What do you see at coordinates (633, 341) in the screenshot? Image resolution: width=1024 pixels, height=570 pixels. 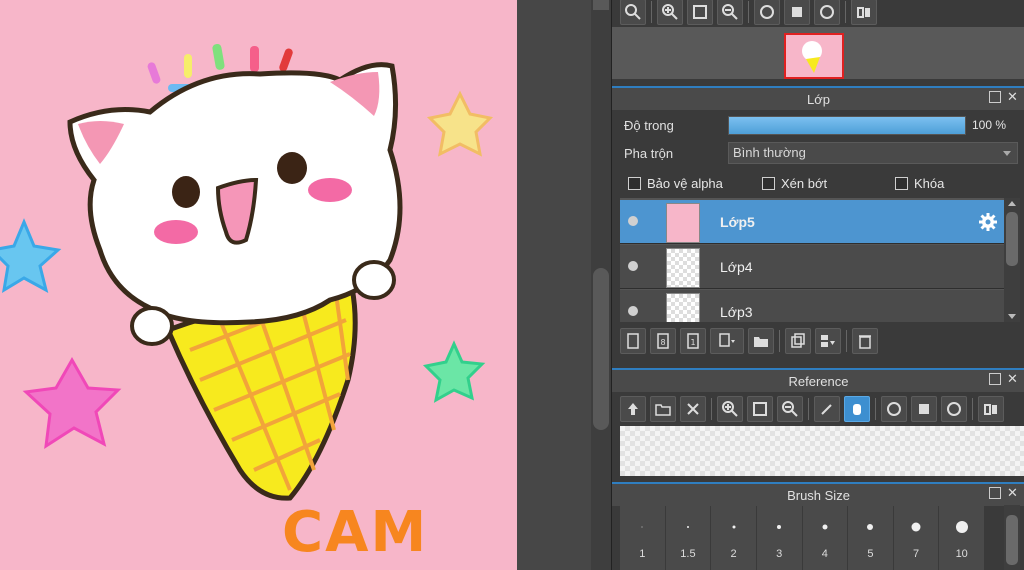 I see `new-layer-icon` at bounding box center [633, 341].